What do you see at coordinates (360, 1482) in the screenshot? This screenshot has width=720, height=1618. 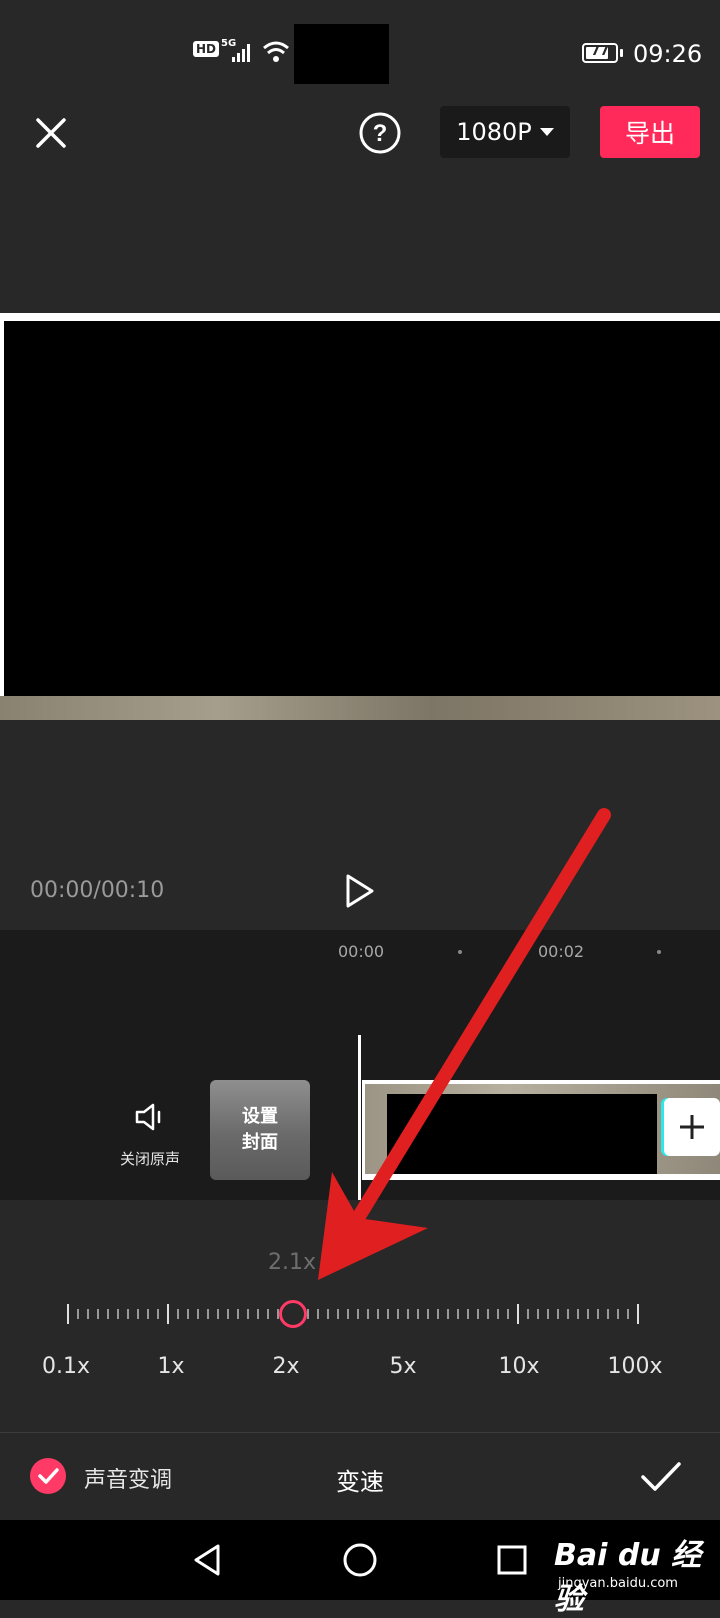 I see `panel-title: 变速` at bounding box center [360, 1482].